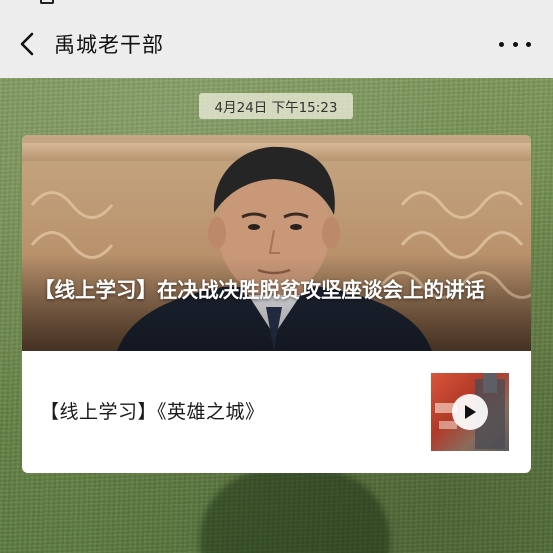 The height and width of the screenshot is (553, 553). I want to click on nav-bar: 禹城老干部, so click(276, 44).